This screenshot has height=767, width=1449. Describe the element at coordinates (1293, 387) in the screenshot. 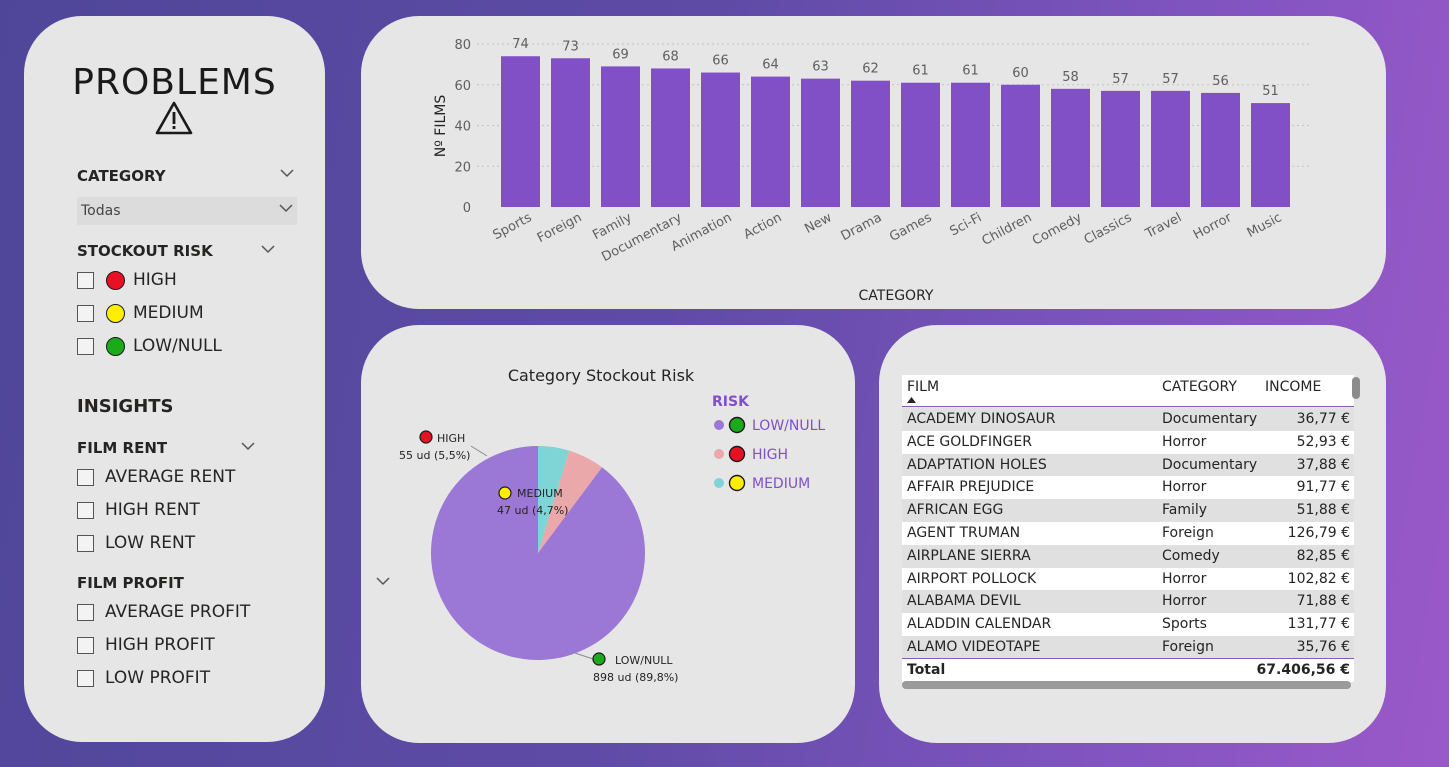

I see `column-header-income: INCOME` at that location.